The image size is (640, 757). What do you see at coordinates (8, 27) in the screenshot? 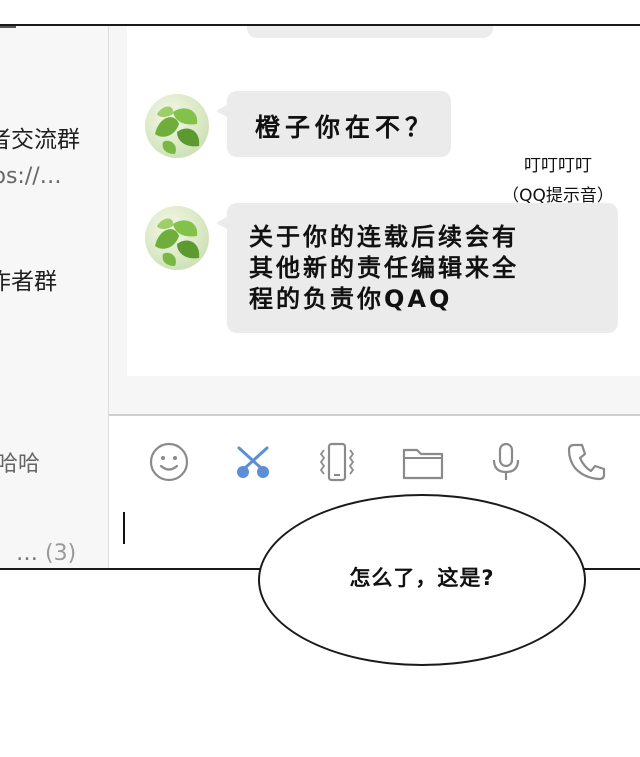
I see `contact-preview-dash` at bounding box center [8, 27].